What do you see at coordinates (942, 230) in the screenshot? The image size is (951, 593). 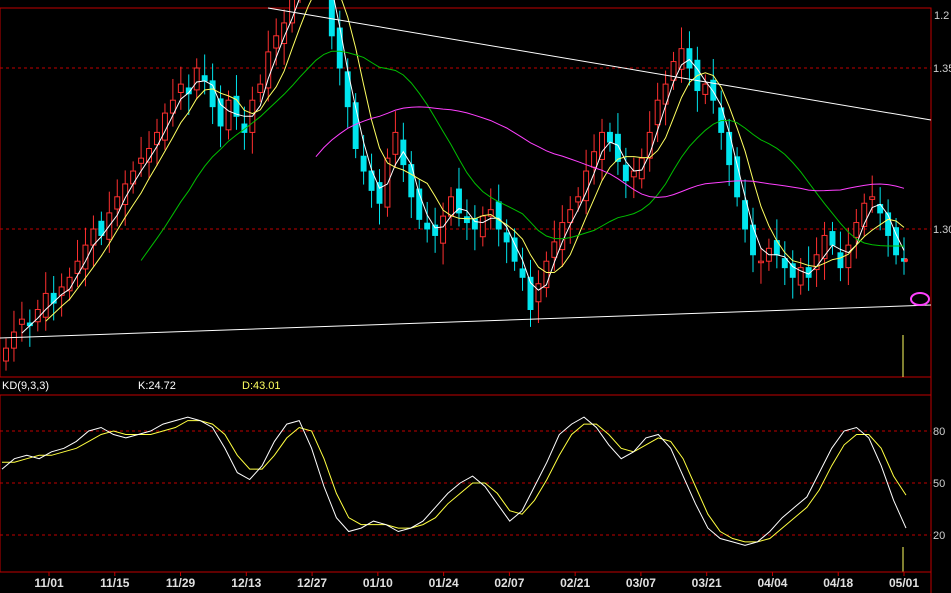 I see `price-label-130: 1.30` at bounding box center [942, 230].